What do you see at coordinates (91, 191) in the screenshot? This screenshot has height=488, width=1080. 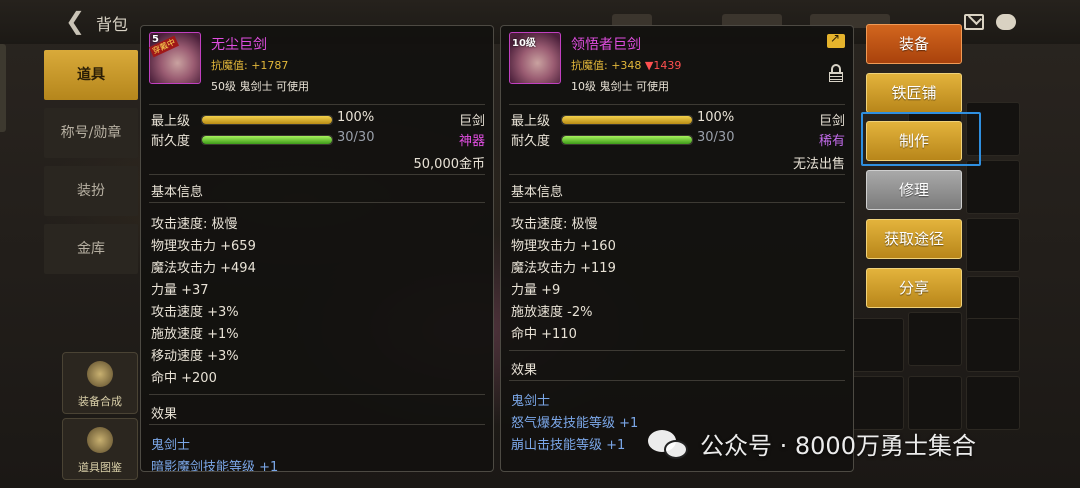 I see `sidebar-item-avatar: 装扮` at bounding box center [91, 191].